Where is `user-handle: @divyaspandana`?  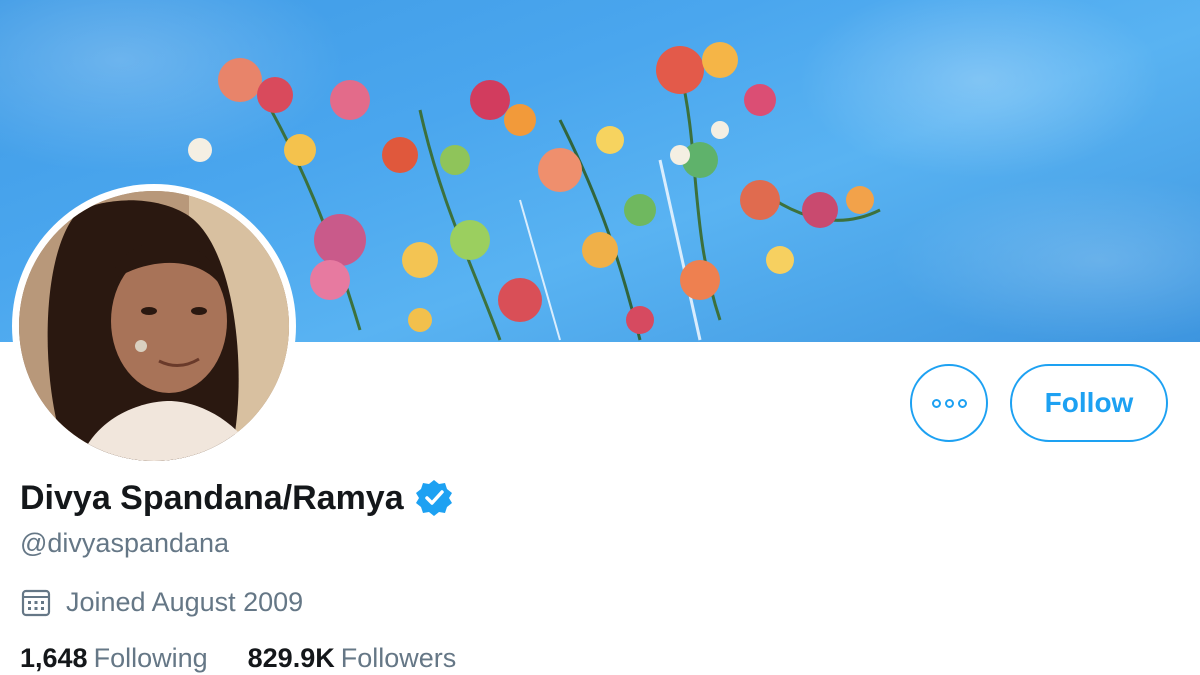 user-handle: @divyaspandana is located at coordinates (125, 543).